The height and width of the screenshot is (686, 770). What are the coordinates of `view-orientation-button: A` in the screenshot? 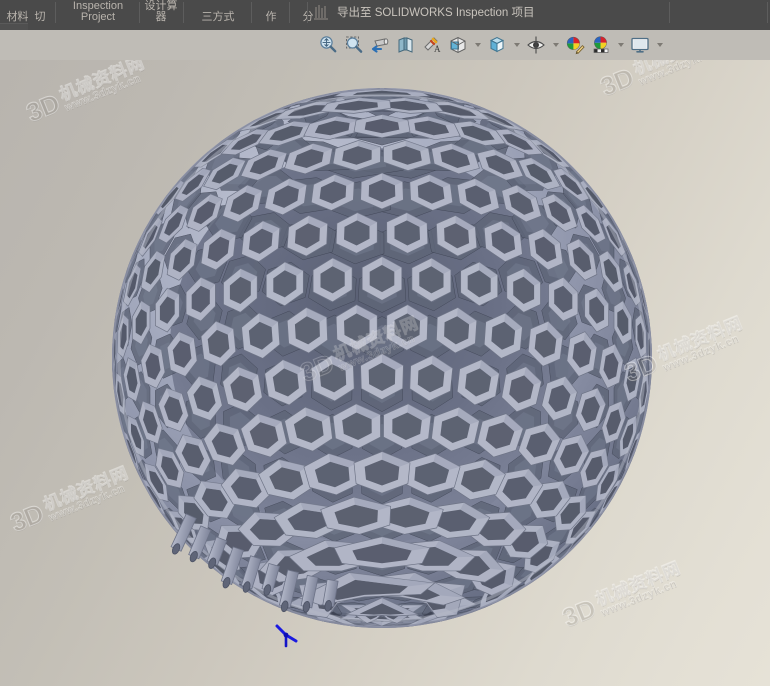 It's located at (432, 45).